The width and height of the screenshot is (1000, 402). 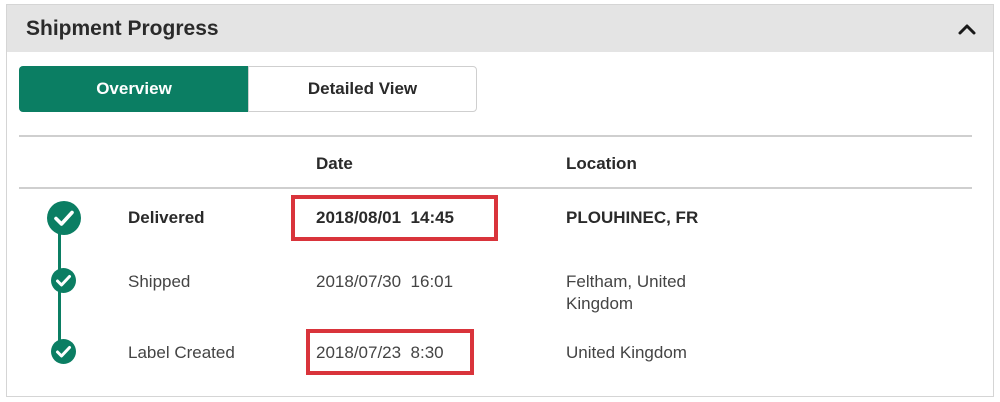 I want to click on column-header-location: Location, so click(x=601, y=163).